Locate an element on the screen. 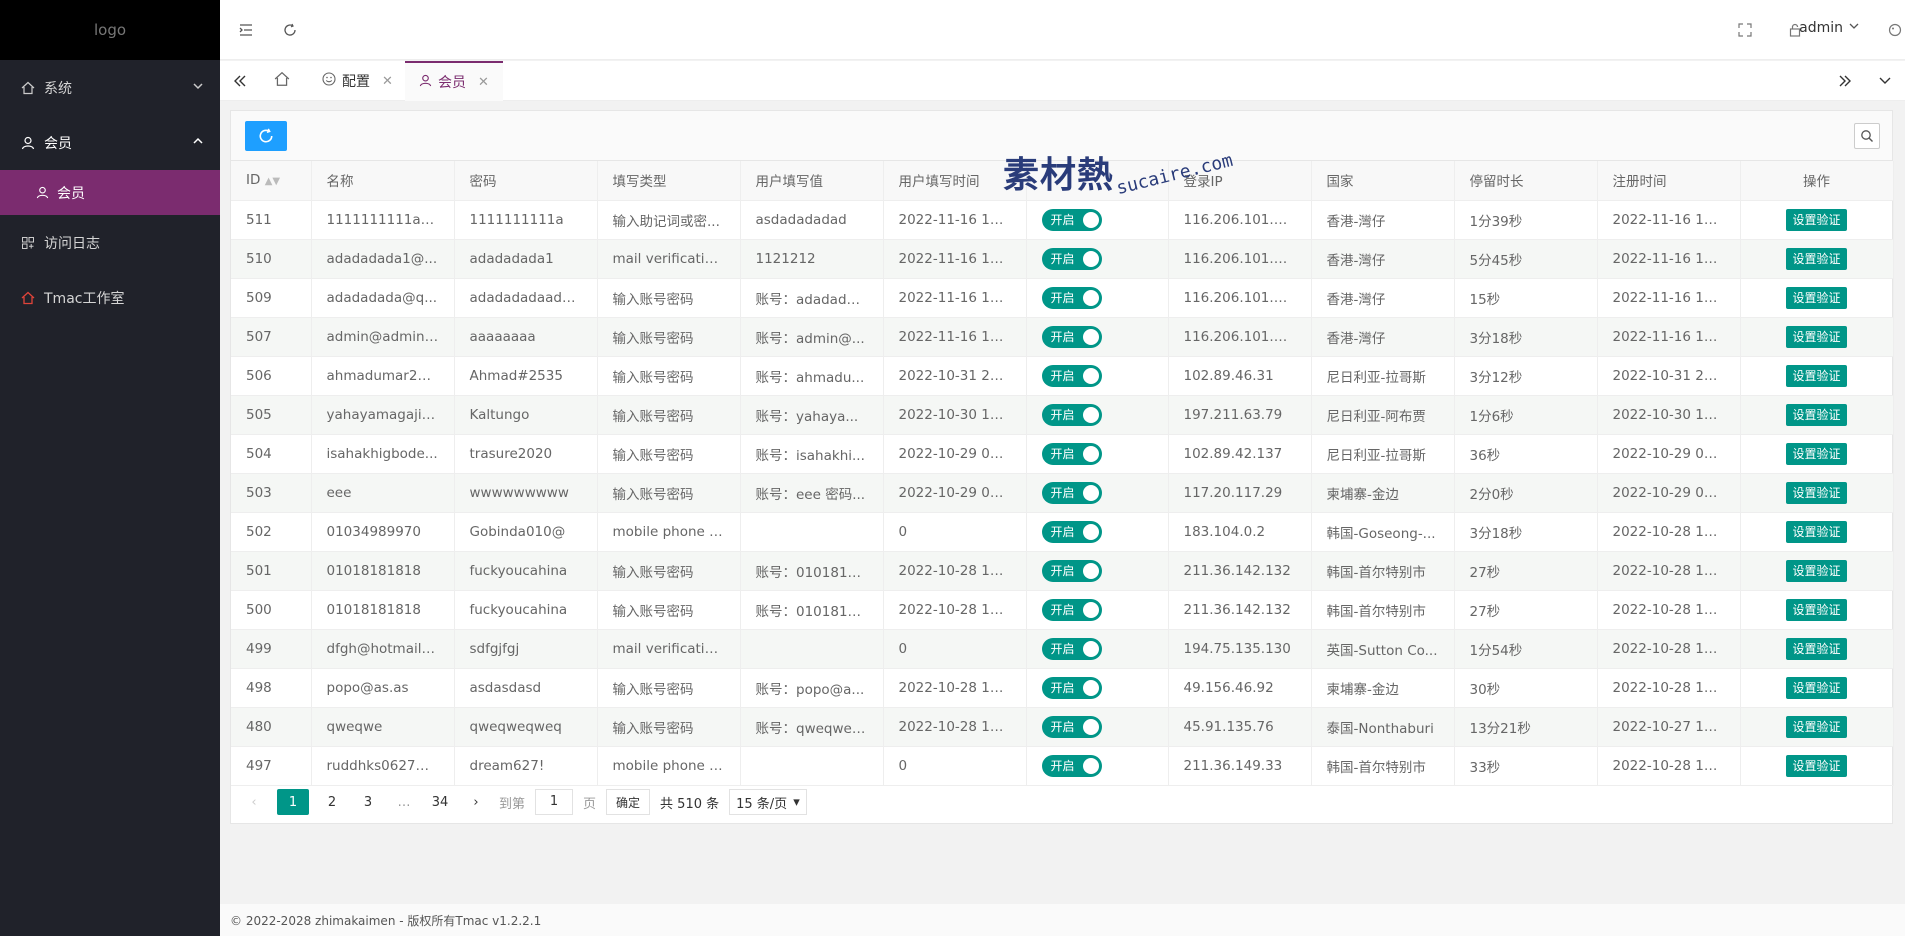 The image size is (1905, 936). tabs-next-icon is located at coordinates (1845, 81).